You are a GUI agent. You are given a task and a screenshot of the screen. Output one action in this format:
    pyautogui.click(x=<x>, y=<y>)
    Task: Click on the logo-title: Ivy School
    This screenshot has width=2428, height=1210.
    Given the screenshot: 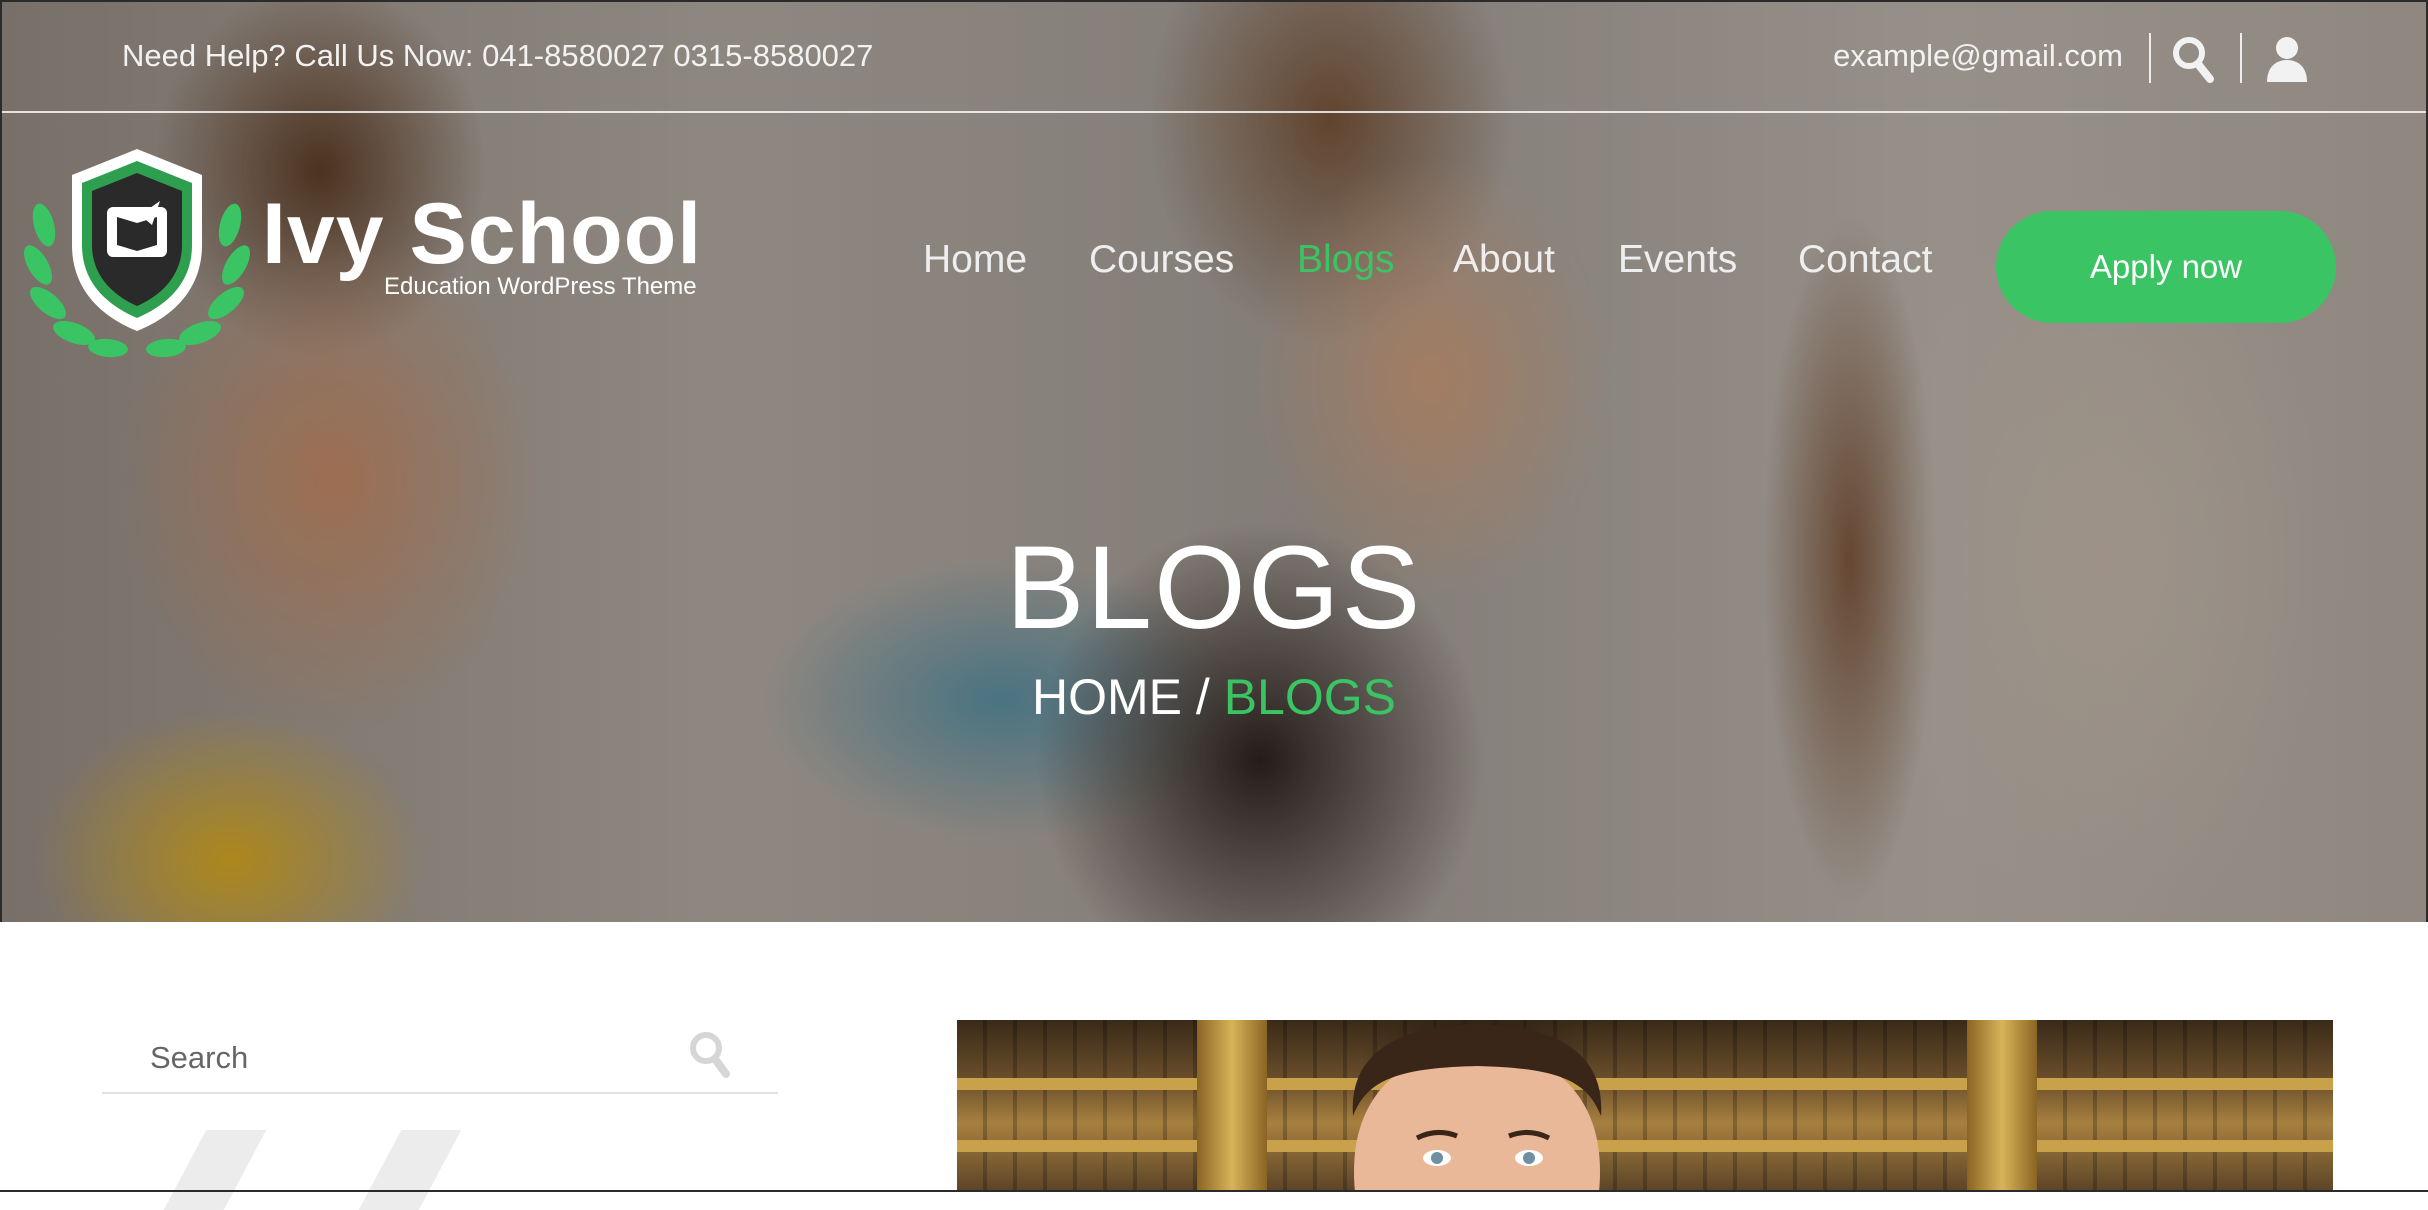 What is the action you would take?
    pyautogui.click(x=482, y=234)
    